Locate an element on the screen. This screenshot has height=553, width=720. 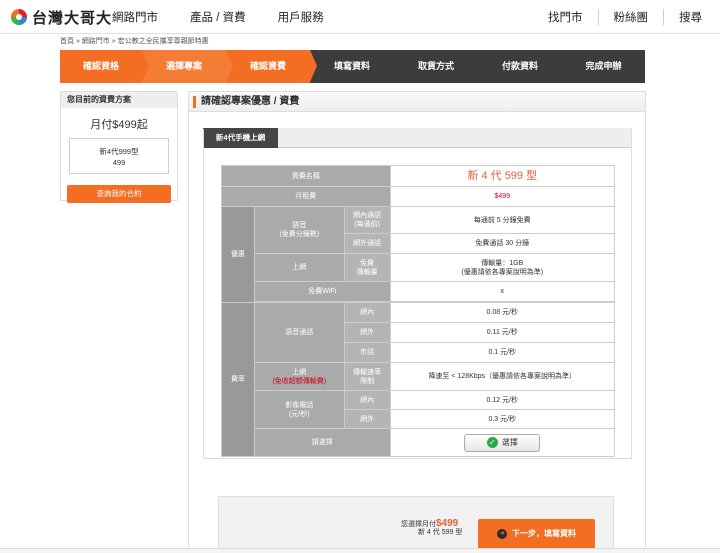
voice-call-label: 語音通話 is located at coordinates (299, 332).